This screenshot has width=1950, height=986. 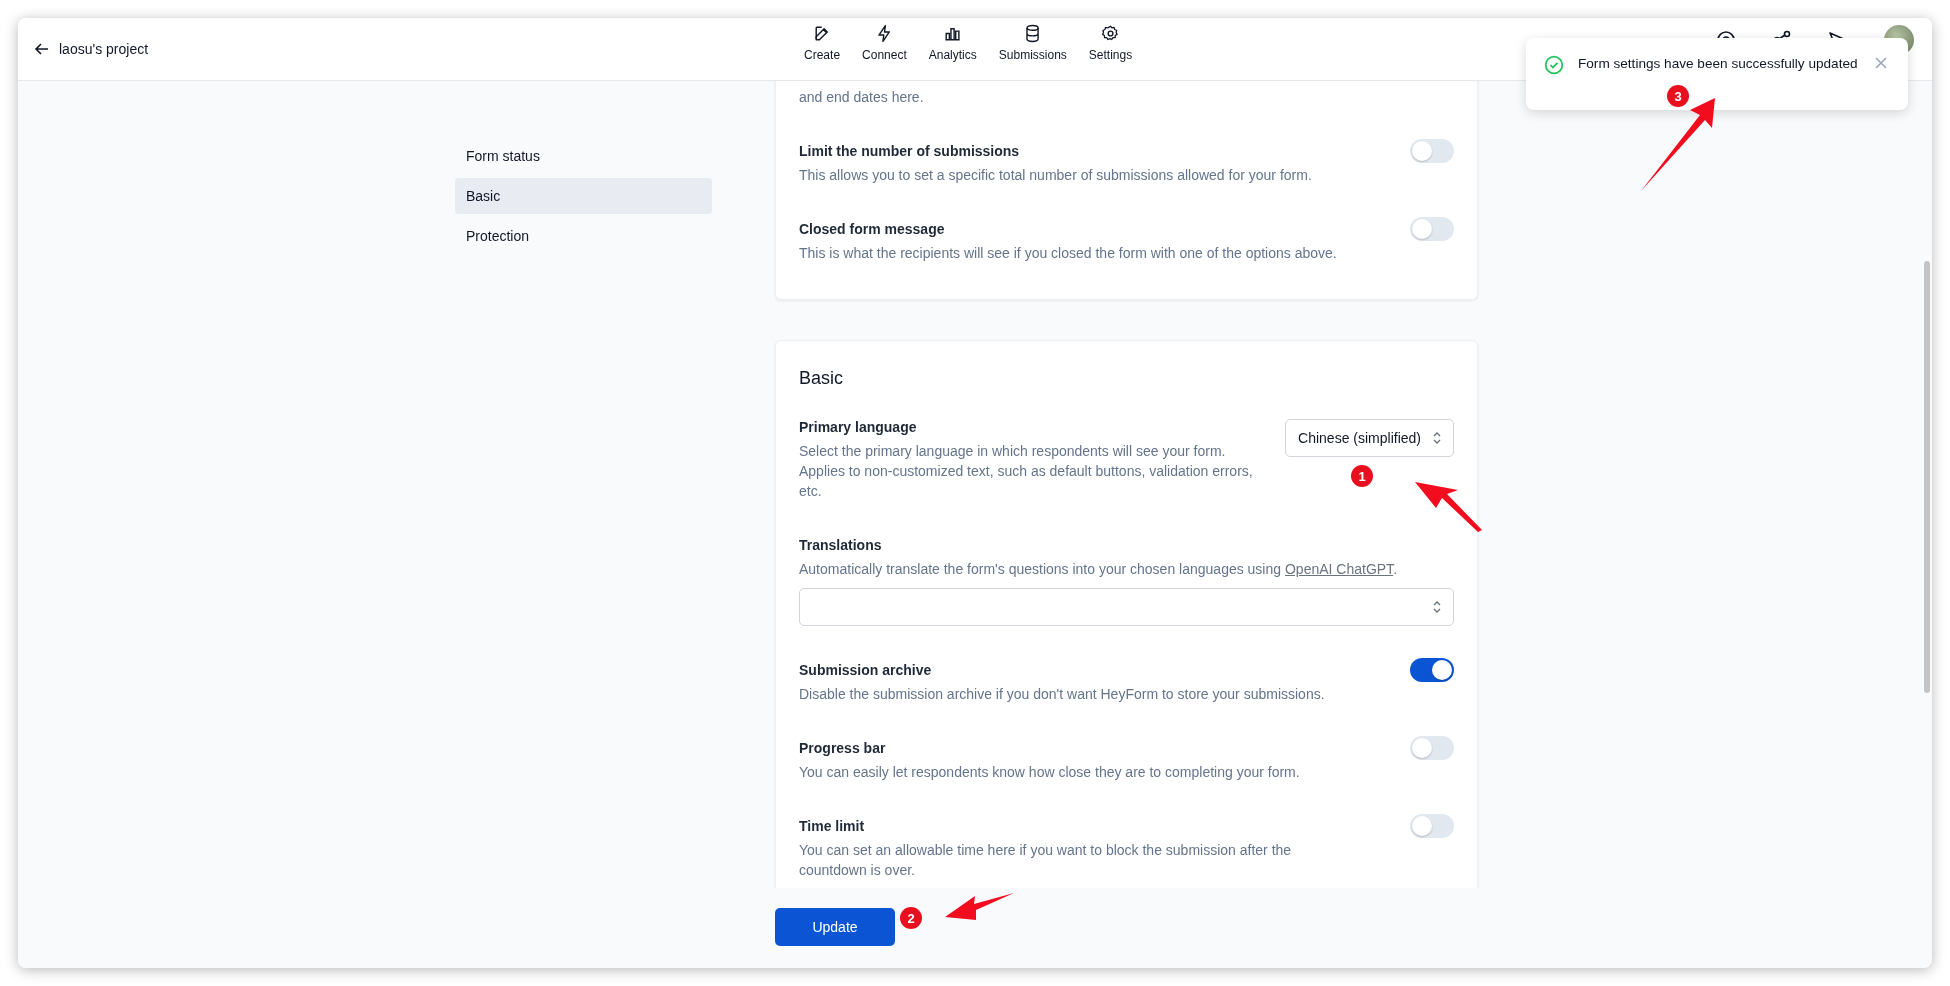 What do you see at coordinates (104, 49) in the screenshot?
I see `project-name: laosu's project` at bounding box center [104, 49].